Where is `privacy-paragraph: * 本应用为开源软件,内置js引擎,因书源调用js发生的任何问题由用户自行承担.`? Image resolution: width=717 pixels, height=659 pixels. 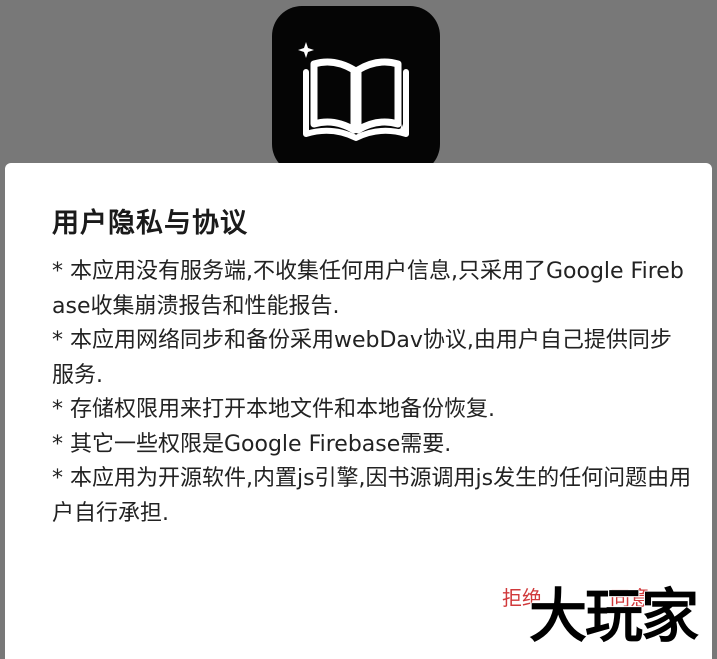 privacy-paragraph: * 本应用为开源软件,内置js引擎,因书源调用js发生的任何问题由用户自行承担. is located at coordinates (372, 496).